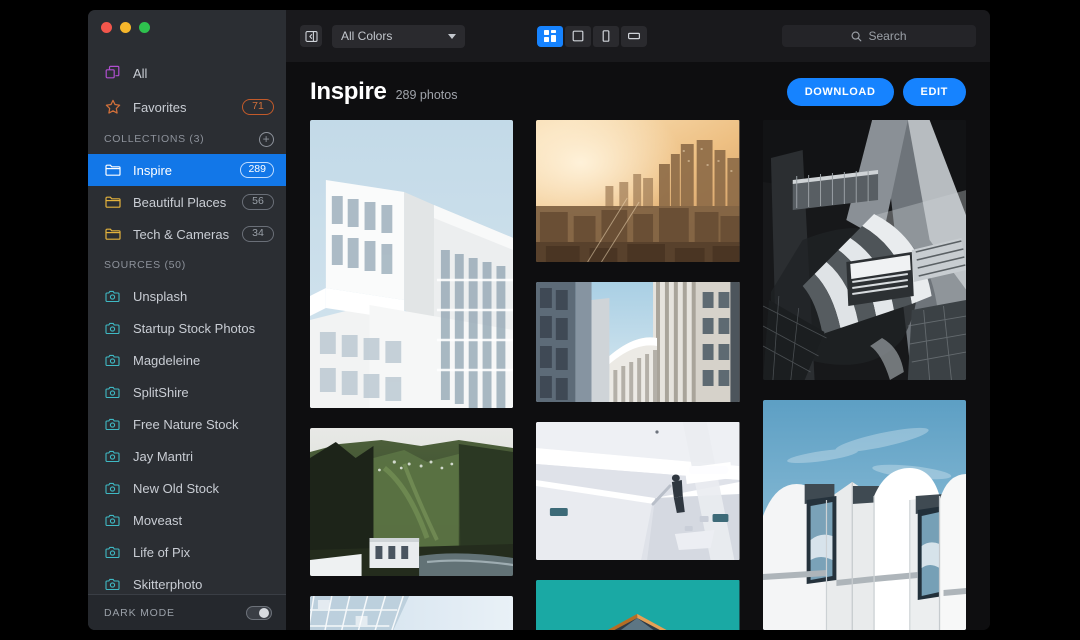  I want to click on panel-toggle-icon, so click(311, 36).